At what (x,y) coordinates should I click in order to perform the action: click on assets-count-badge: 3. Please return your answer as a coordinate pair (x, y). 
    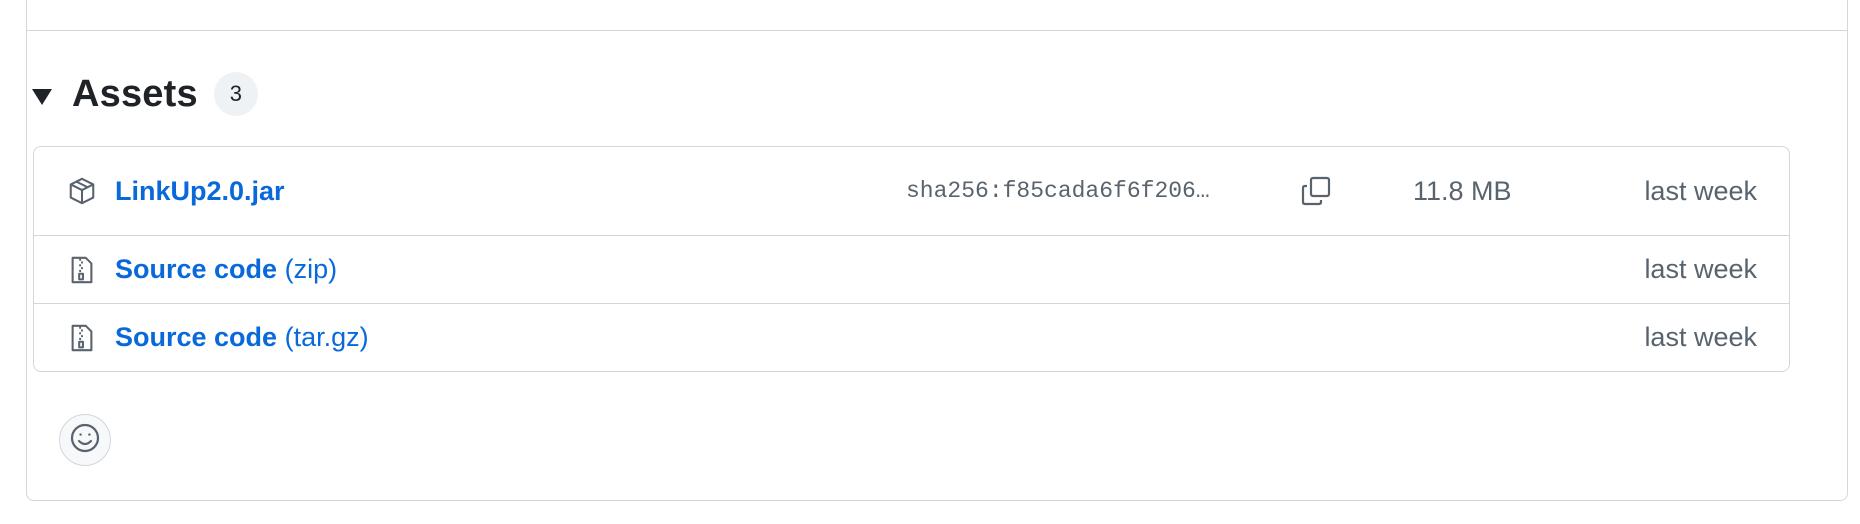
    Looking at the image, I should click on (235, 94).